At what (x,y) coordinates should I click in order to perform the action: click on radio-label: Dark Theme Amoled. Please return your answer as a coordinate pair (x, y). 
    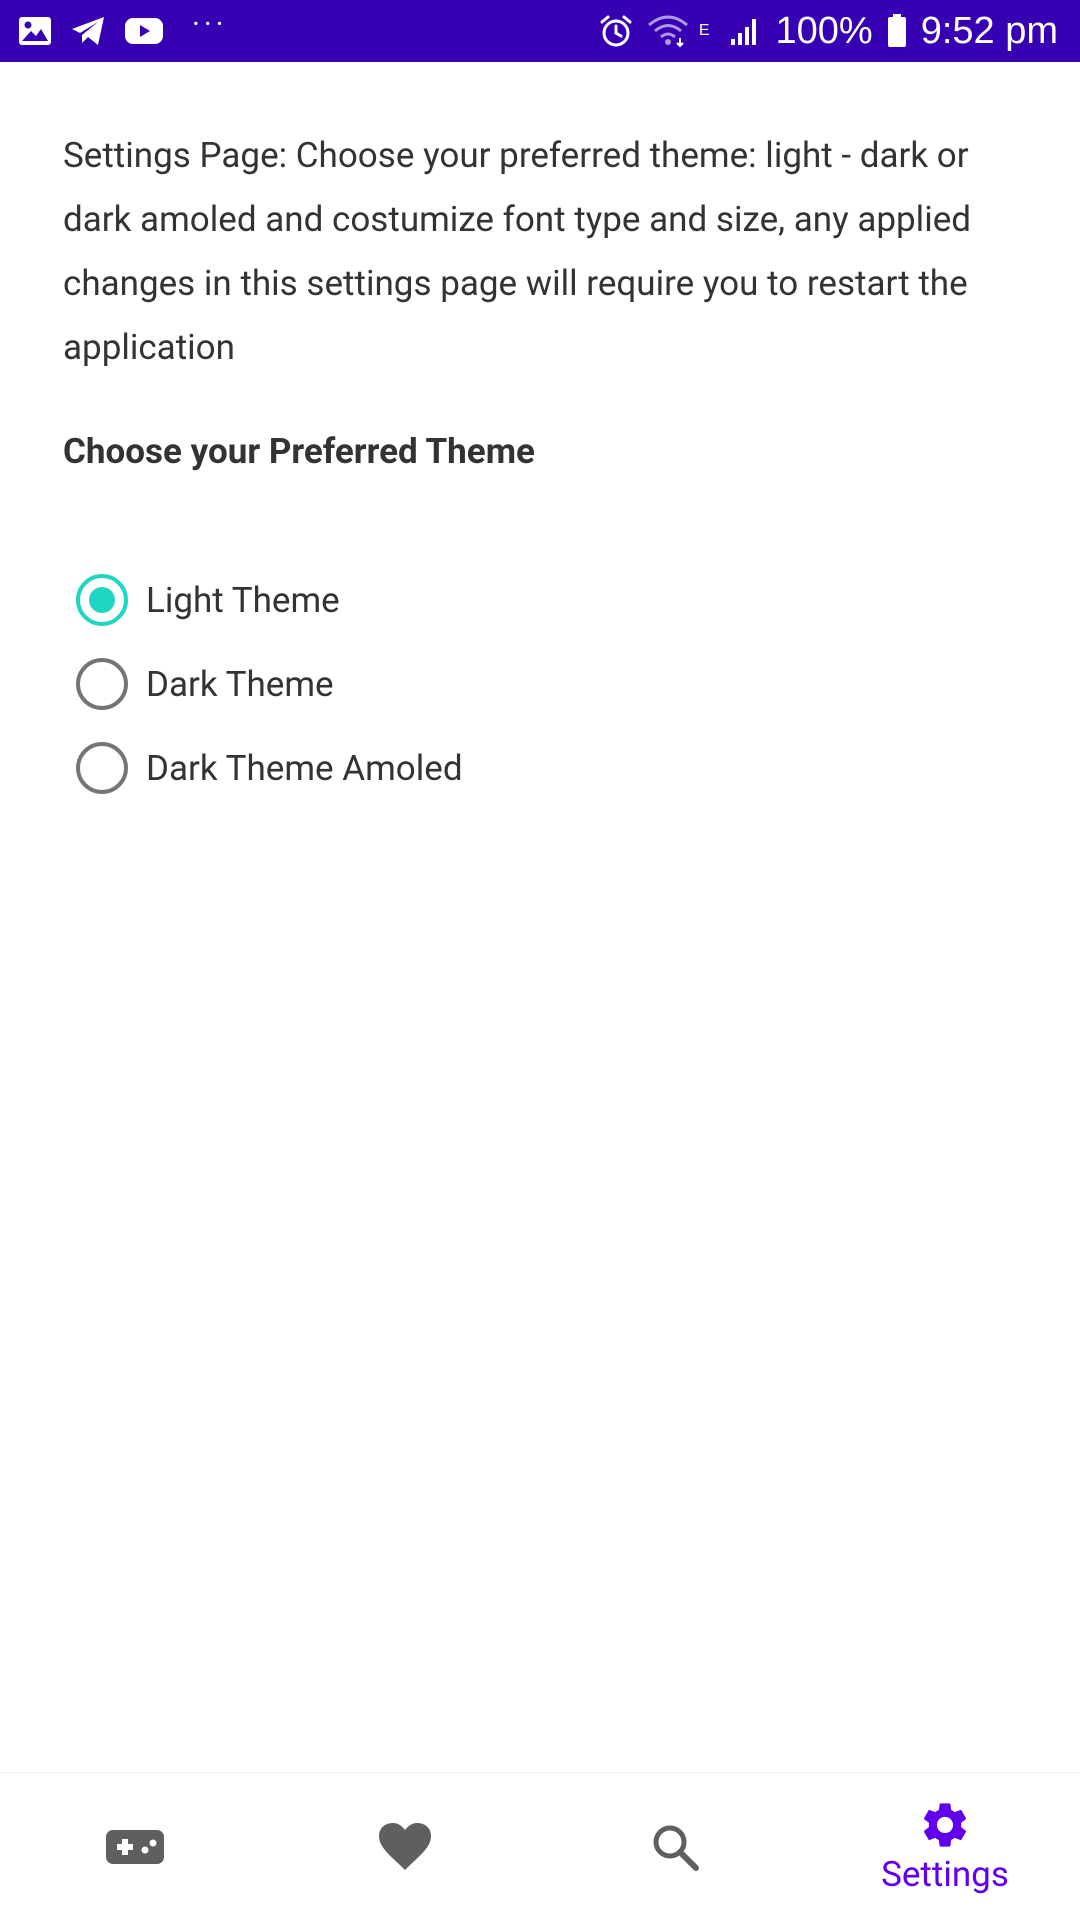
    Looking at the image, I should click on (304, 768).